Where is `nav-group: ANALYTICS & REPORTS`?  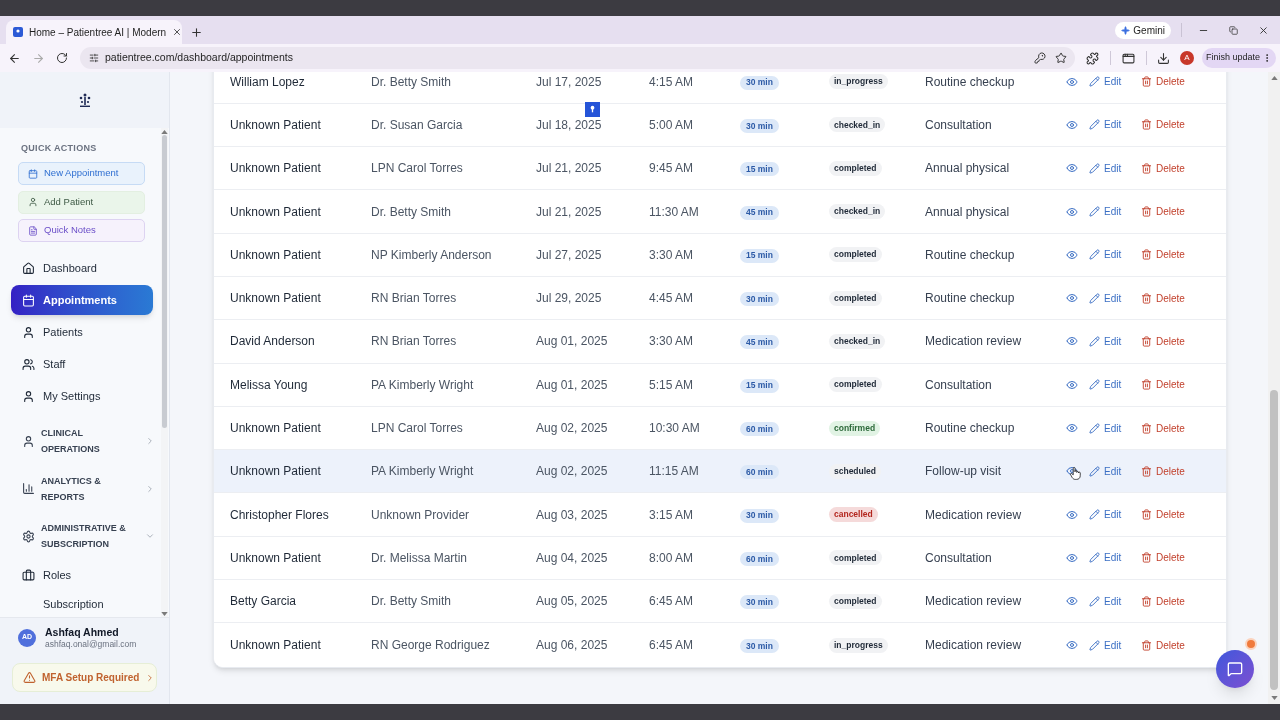
nav-group: ANALYTICS & REPORTS is located at coordinates (82, 488).